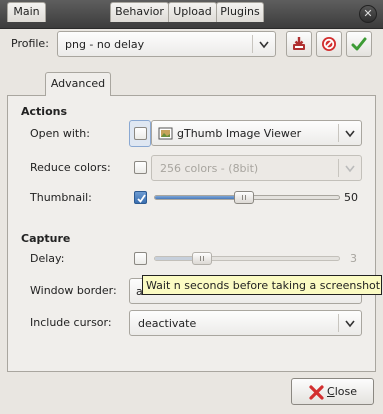 Image resolution: width=383 pixels, height=414 pixels. Describe the element at coordinates (240, 12) in the screenshot. I see `tab-plugins: Plugins` at that location.